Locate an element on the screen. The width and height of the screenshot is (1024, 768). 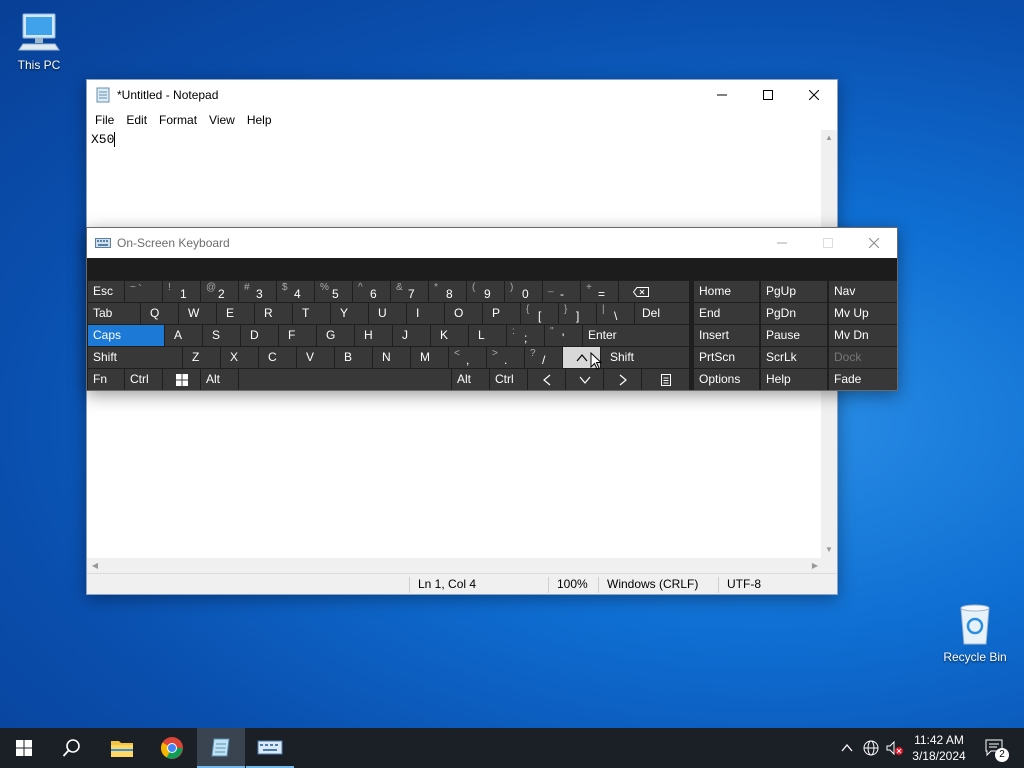
key-right-alt: Alt is located at coordinates (470, 379).